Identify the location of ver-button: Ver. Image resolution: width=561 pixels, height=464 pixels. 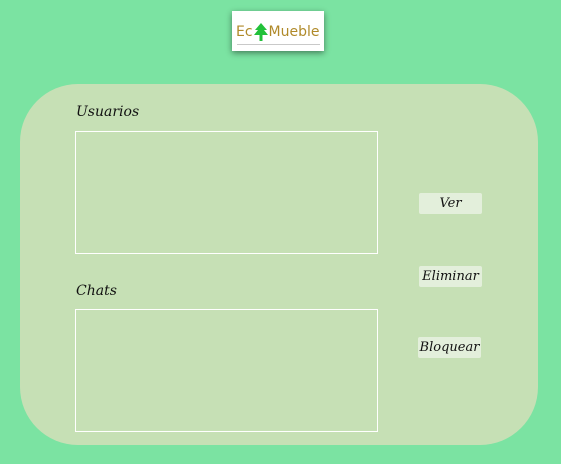
(450, 203).